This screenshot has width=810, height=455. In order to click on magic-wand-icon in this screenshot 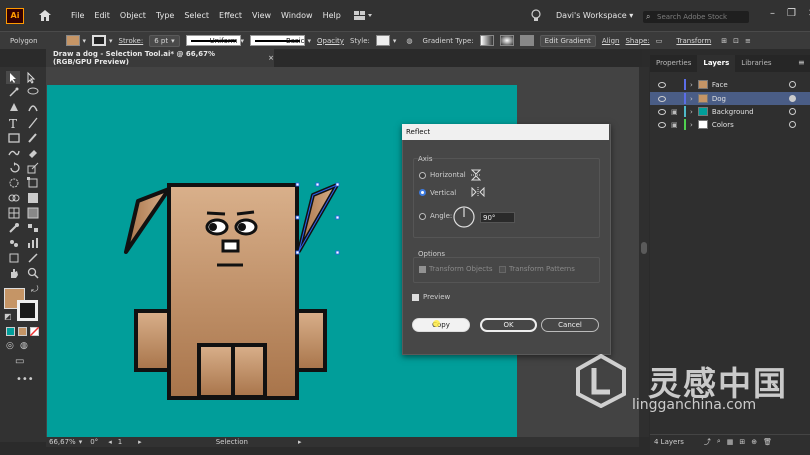, I will do `click(14, 92)`.